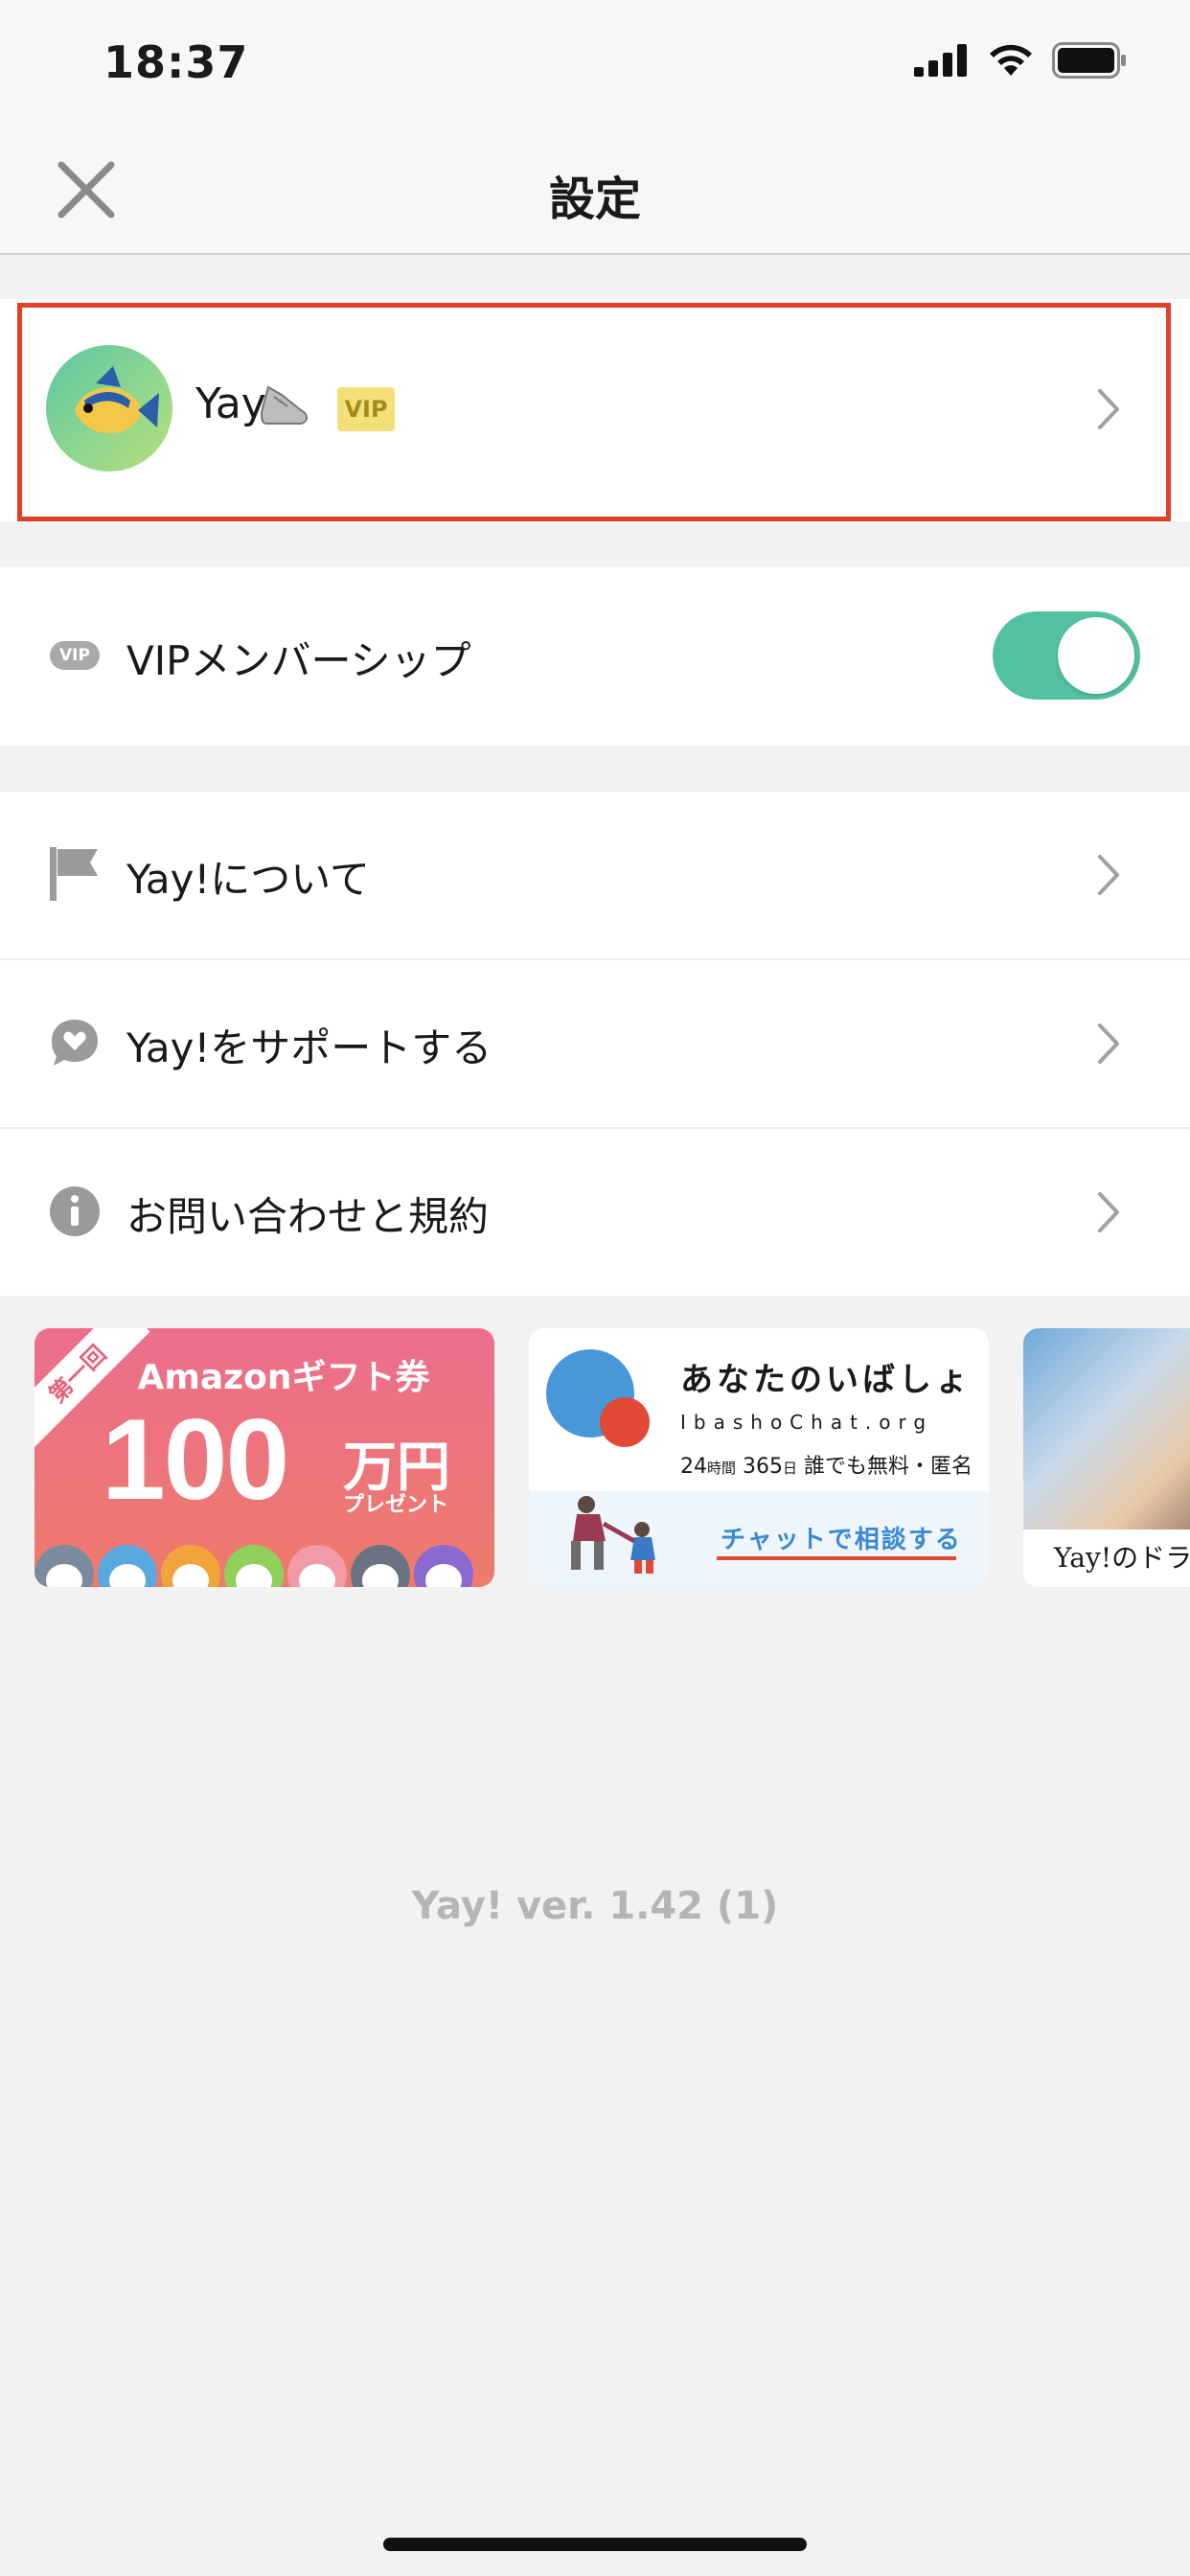 This screenshot has height=2576, width=1190. What do you see at coordinates (195, 1459) in the screenshot?
I see `banner-amazon-amount: 100` at bounding box center [195, 1459].